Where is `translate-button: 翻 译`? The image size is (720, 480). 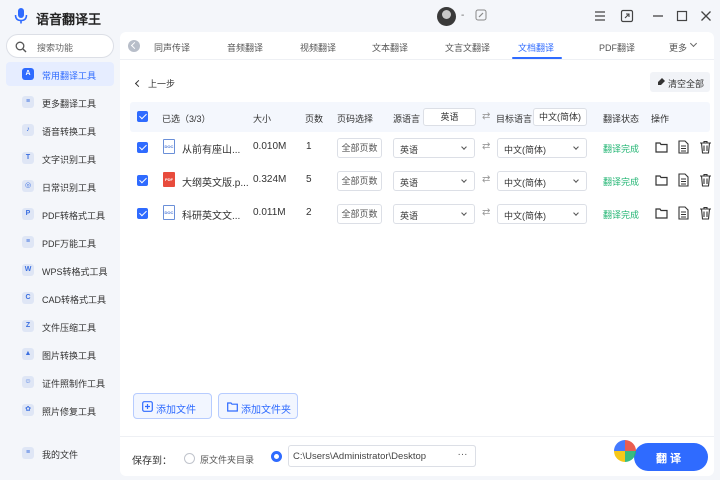
translate-button: 翻 译 is located at coordinates (671, 457).